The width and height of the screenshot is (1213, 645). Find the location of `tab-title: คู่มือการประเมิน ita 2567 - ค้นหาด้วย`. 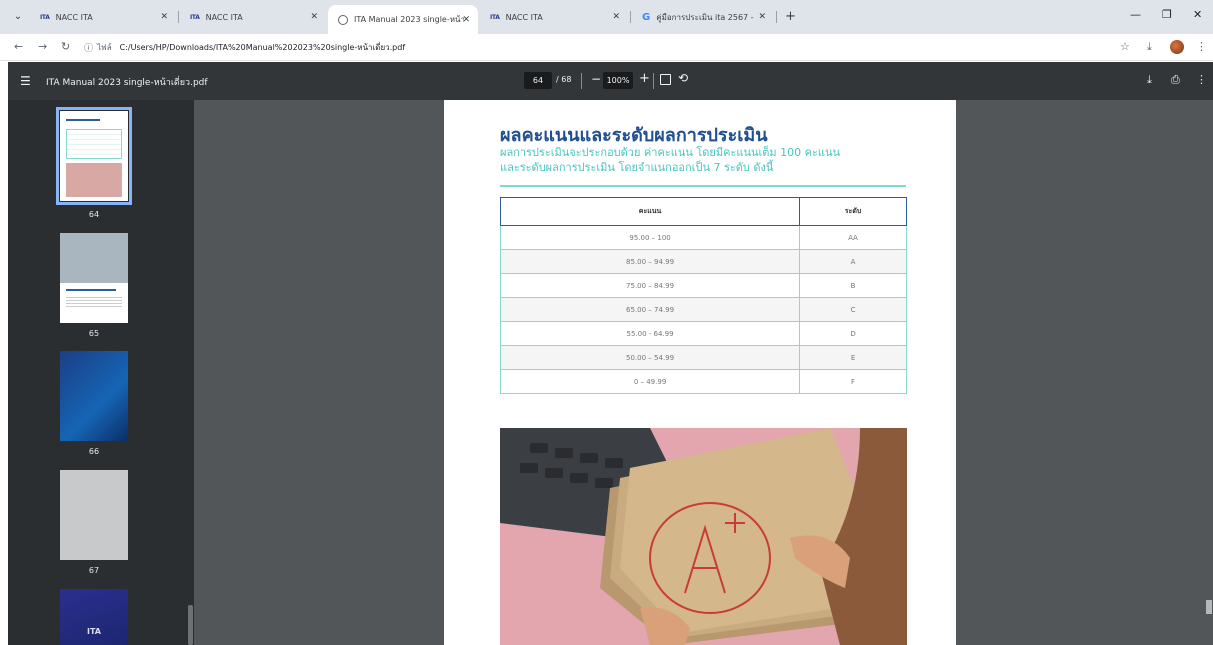

tab-title: คู่มือการประเมิน ita 2567 - ค้นหาด้วย is located at coordinates (706, 17).